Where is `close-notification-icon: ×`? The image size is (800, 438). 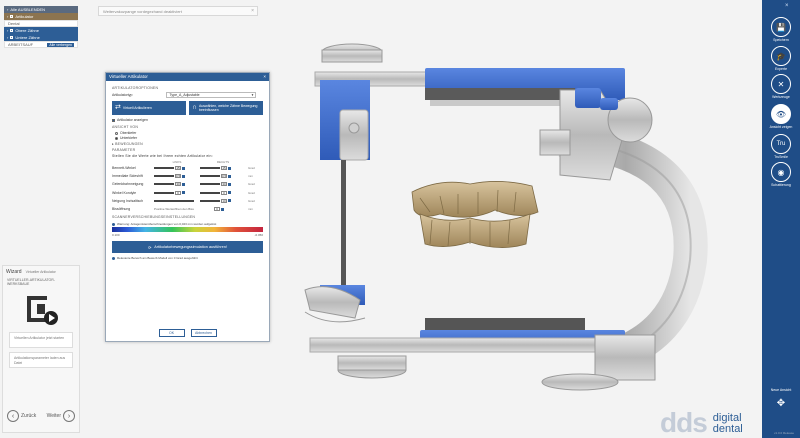 close-notification-icon: × is located at coordinates (252, 11).